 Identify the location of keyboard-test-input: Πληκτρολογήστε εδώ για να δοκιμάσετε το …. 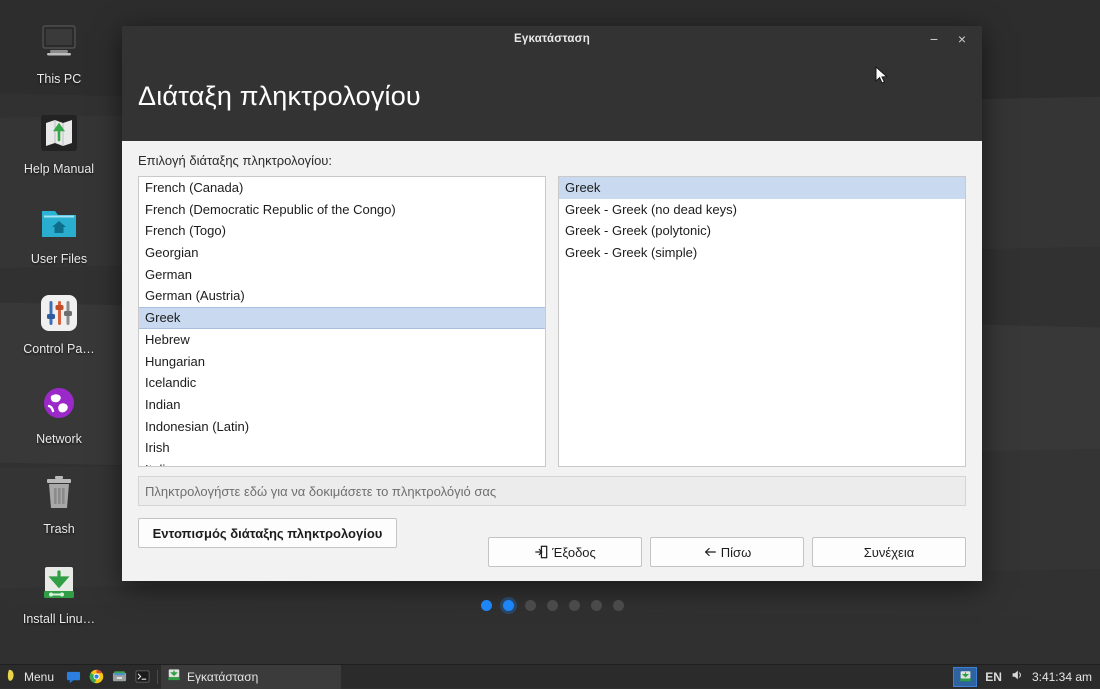
(552, 491).